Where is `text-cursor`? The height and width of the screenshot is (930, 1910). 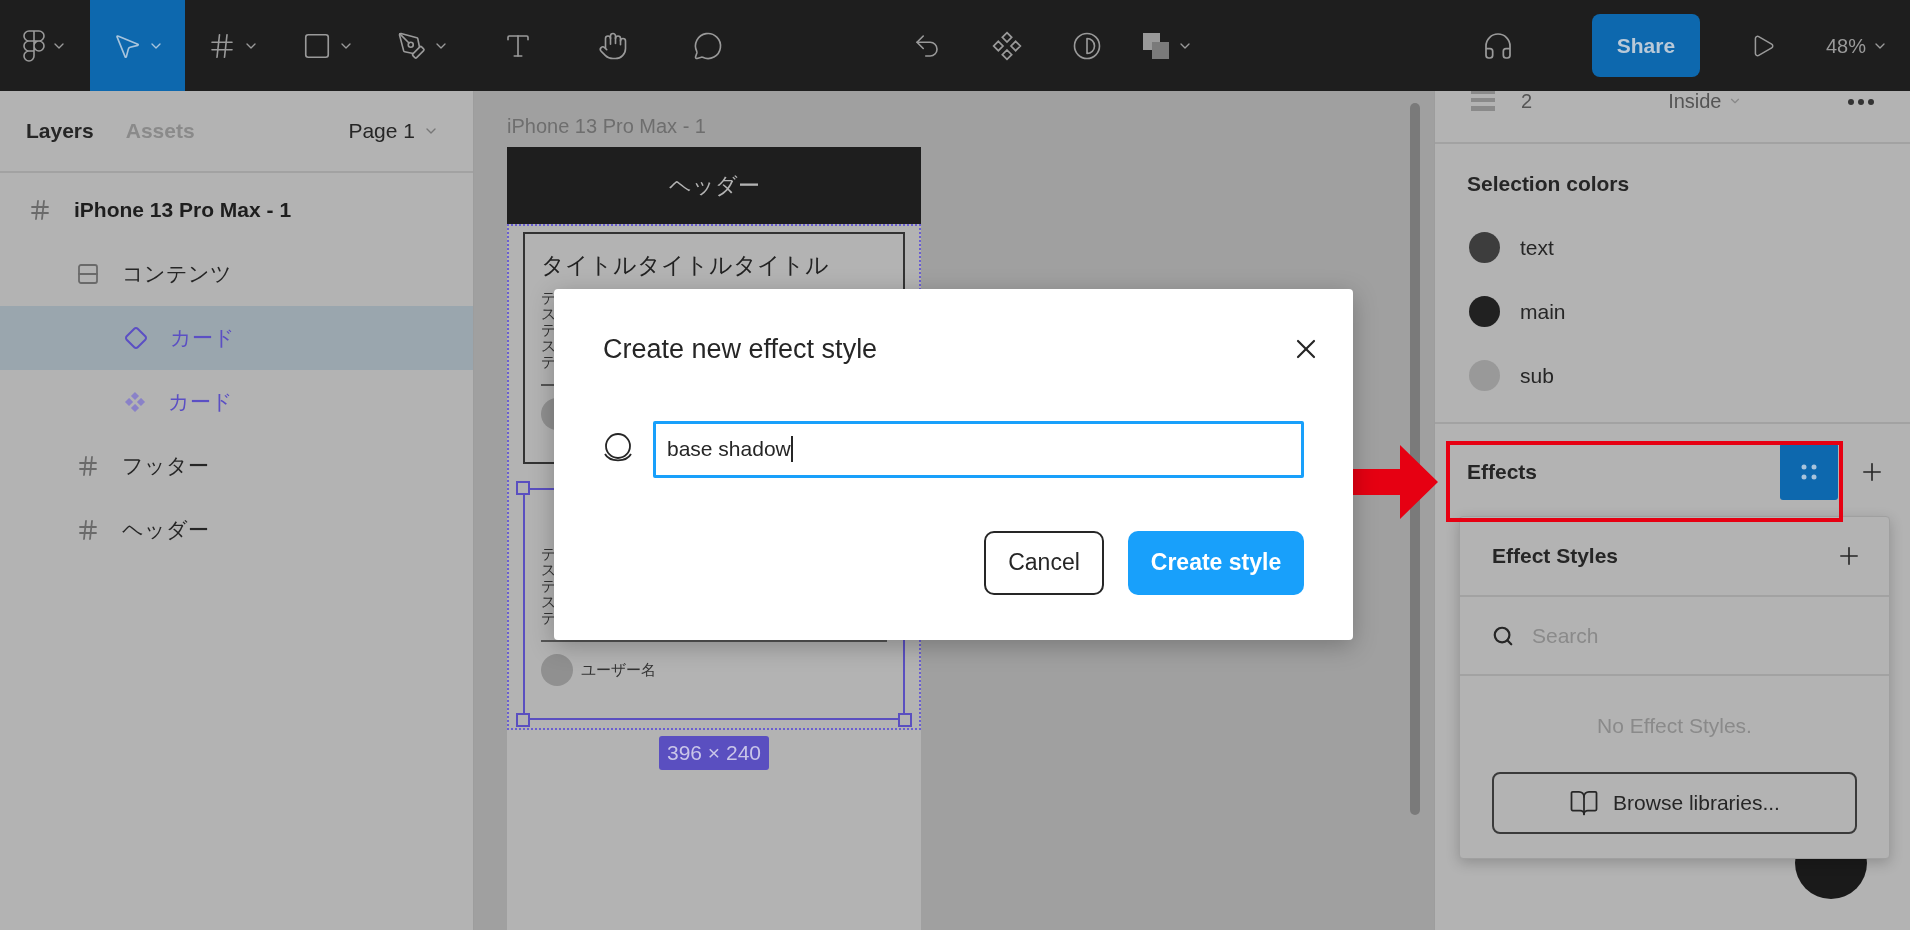 text-cursor is located at coordinates (791, 449).